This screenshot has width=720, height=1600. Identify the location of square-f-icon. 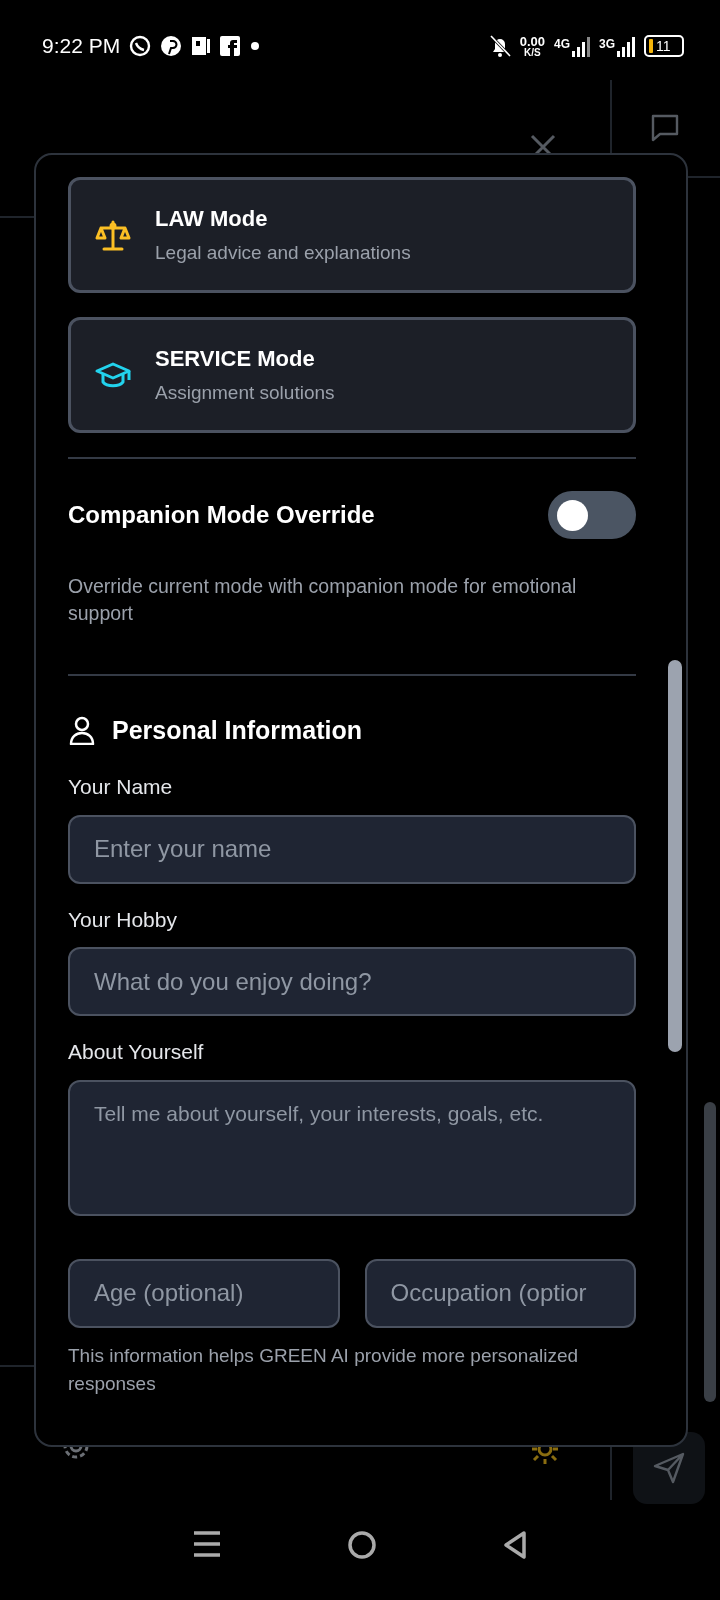
(230, 46).